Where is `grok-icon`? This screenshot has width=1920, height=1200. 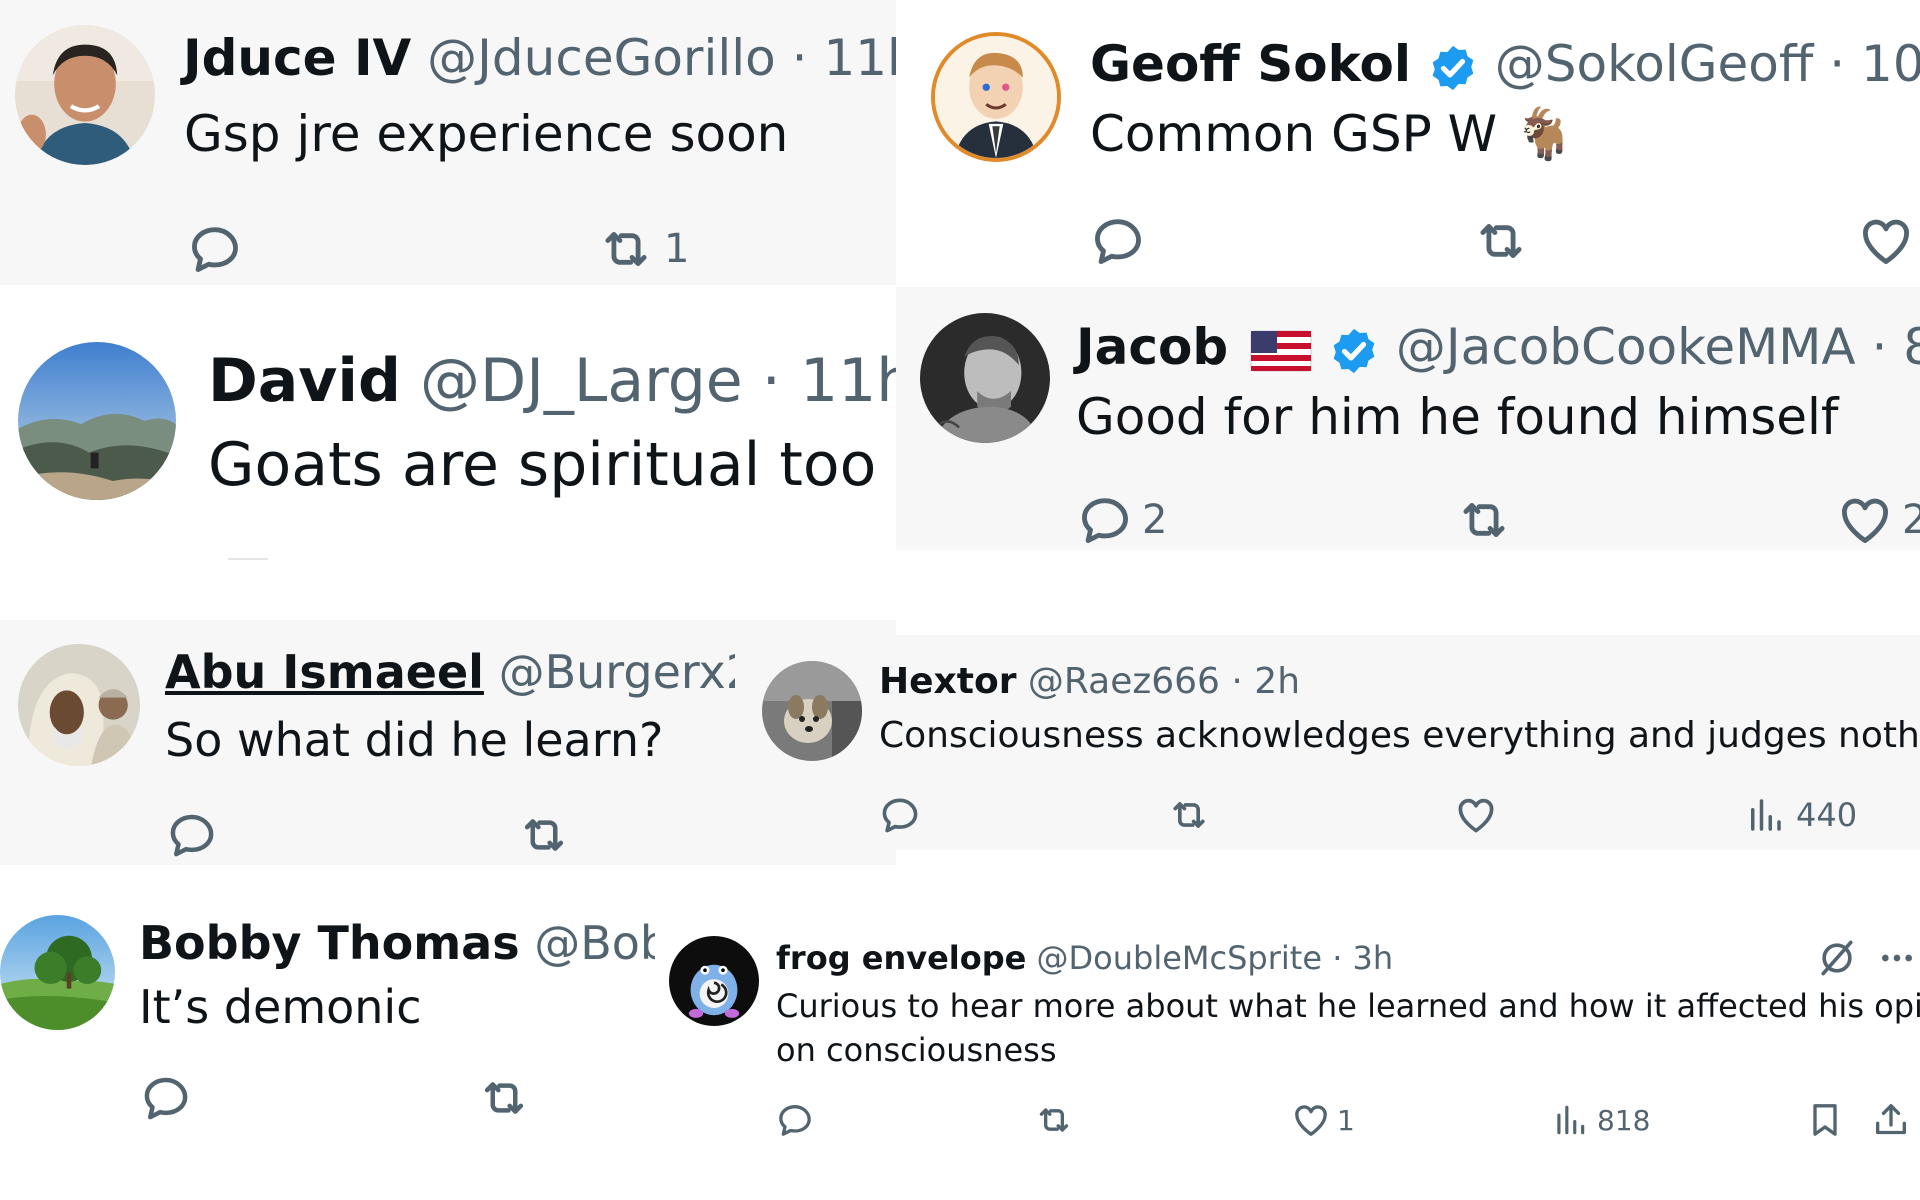 grok-icon is located at coordinates (1837, 958).